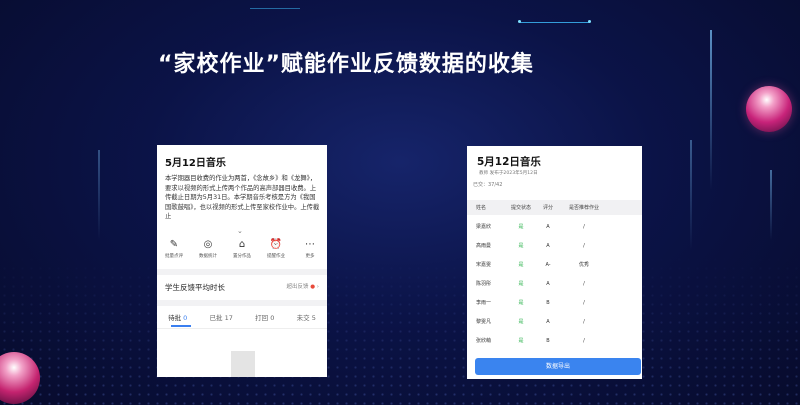 The image size is (800, 405). I want to click on column-header: 是否推荐作业, so click(583, 208).